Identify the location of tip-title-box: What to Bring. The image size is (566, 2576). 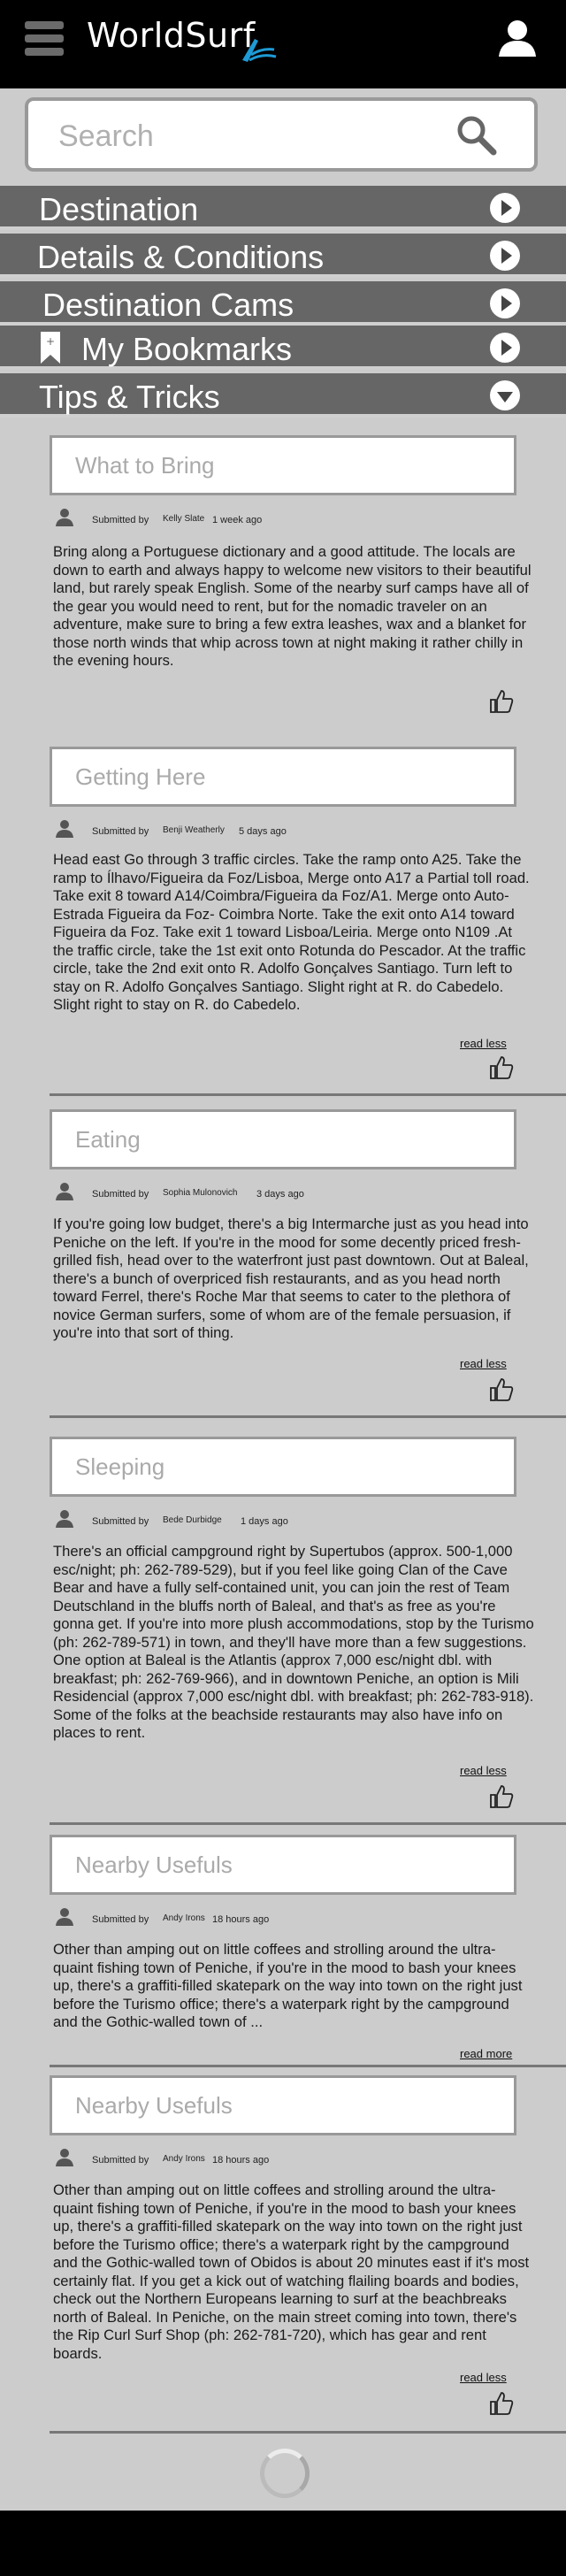
(283, 465).